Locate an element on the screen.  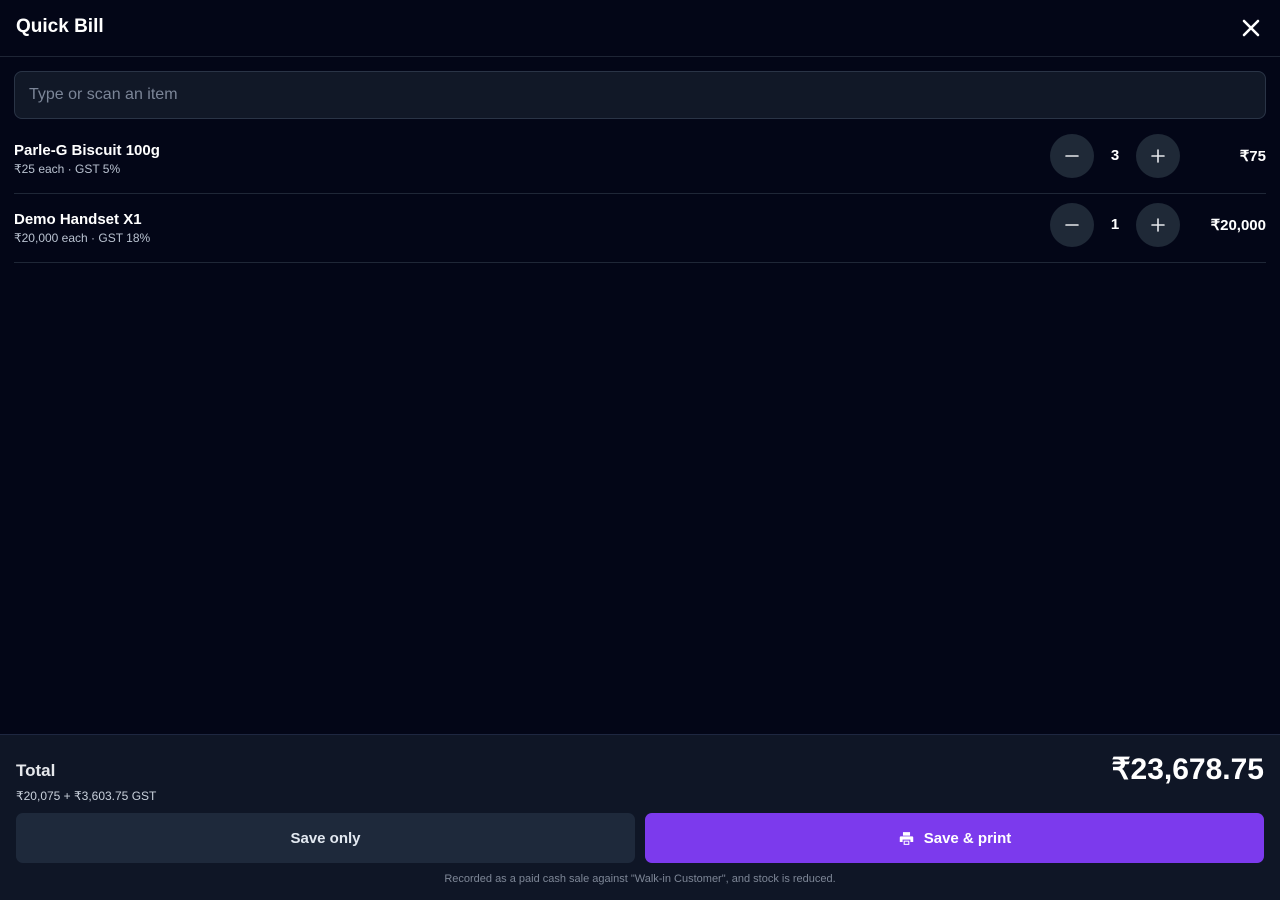
save-only-label: Save only is located at coordinates (325, 838).